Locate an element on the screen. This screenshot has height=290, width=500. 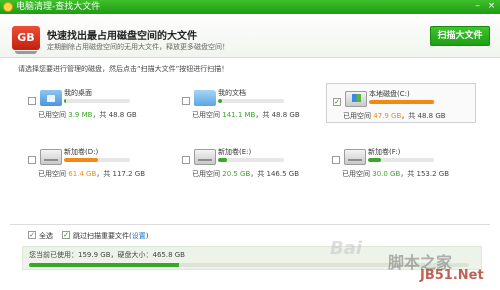
summary-text: 您当前已使用：159.9 GB，硬盘大小：465.8 GB is located at coordinates (107, 255).